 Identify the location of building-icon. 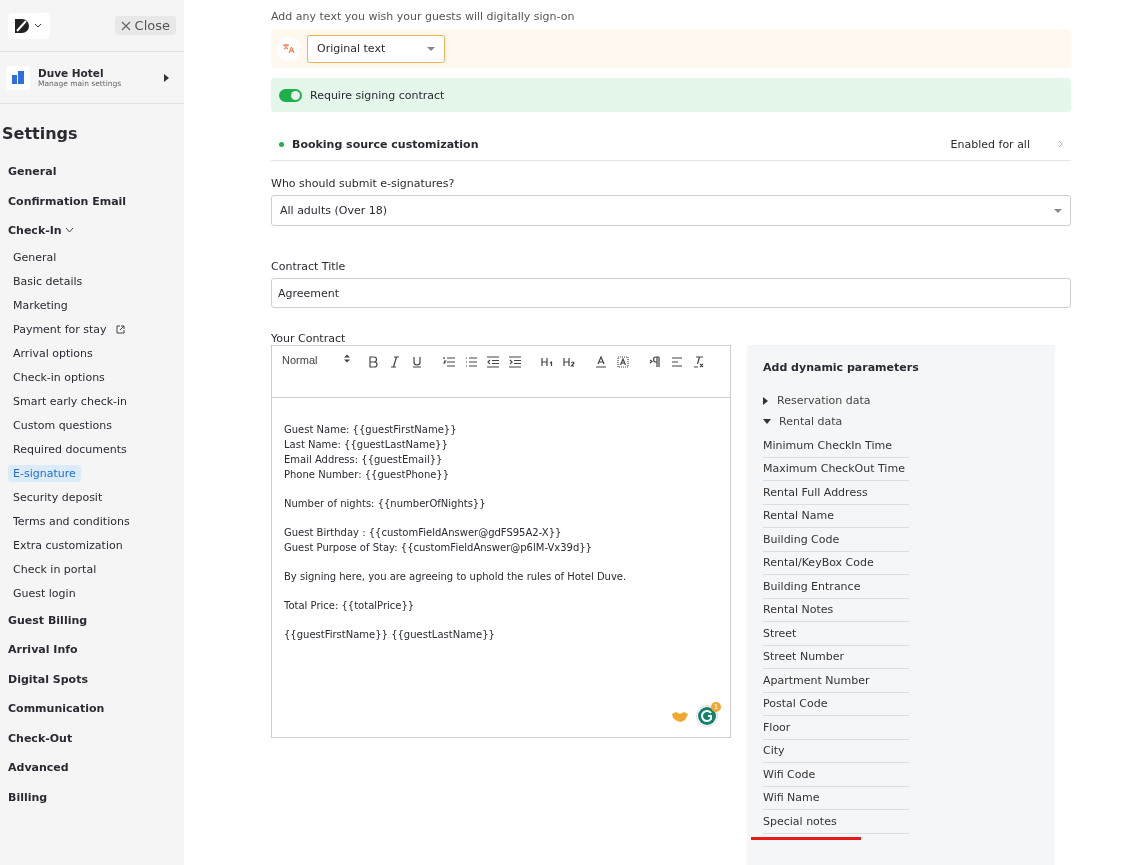
(18, 77).